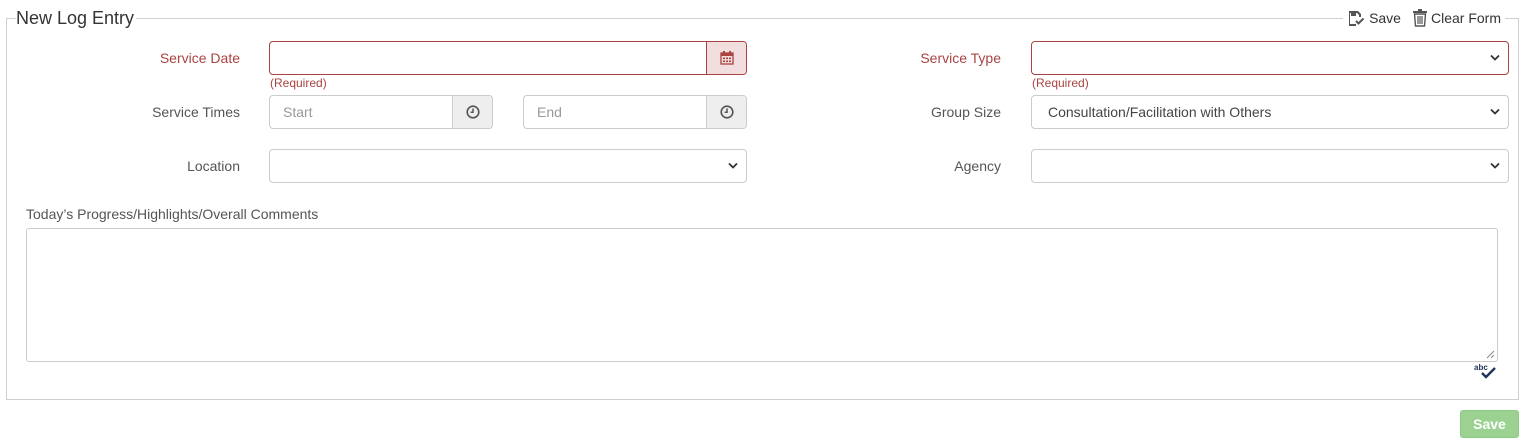 Image resolution: width=1535 pixels, height=447 pixels. I want to click on form-toolbar: Save Clear Form, so click(1424, 18).